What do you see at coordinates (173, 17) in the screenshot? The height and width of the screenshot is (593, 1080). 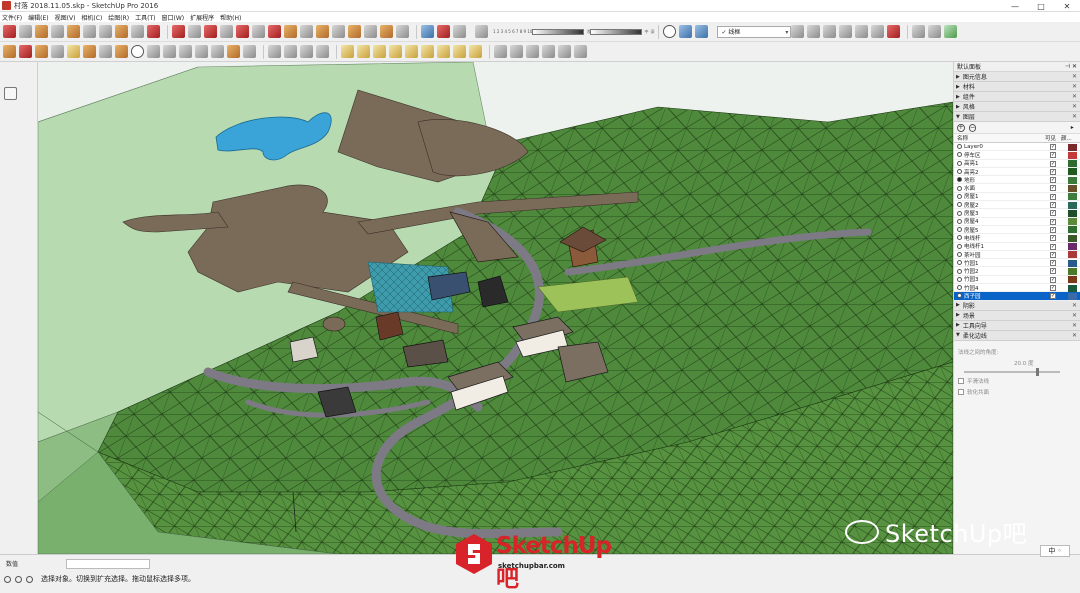 I see `menu-window: 窗口(W)` at bounding box center [173, 17].